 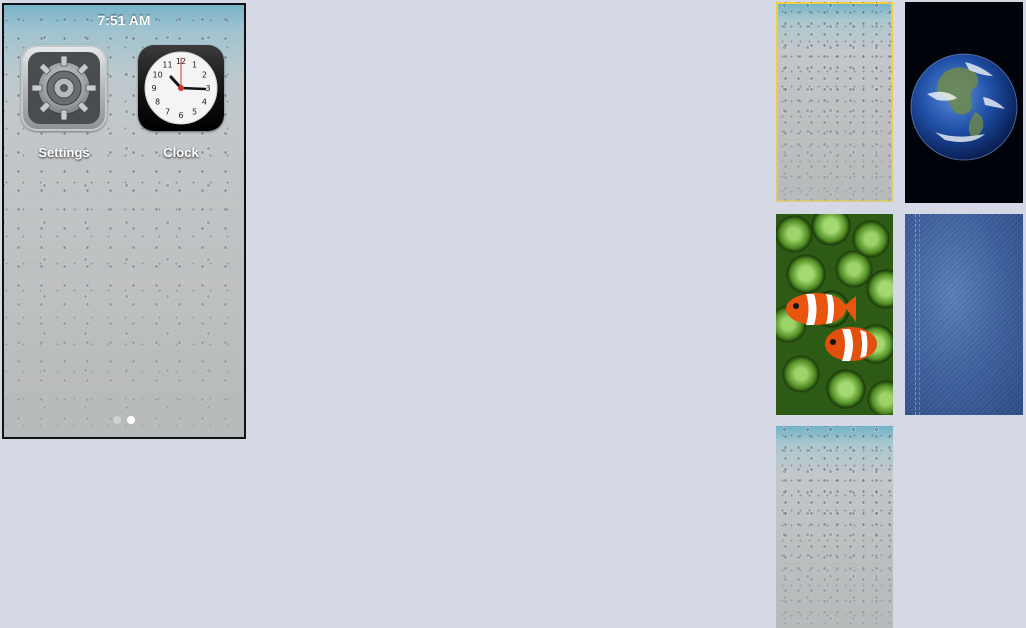 I want to click on settings-gear-icon, so click(x=64, y=88).